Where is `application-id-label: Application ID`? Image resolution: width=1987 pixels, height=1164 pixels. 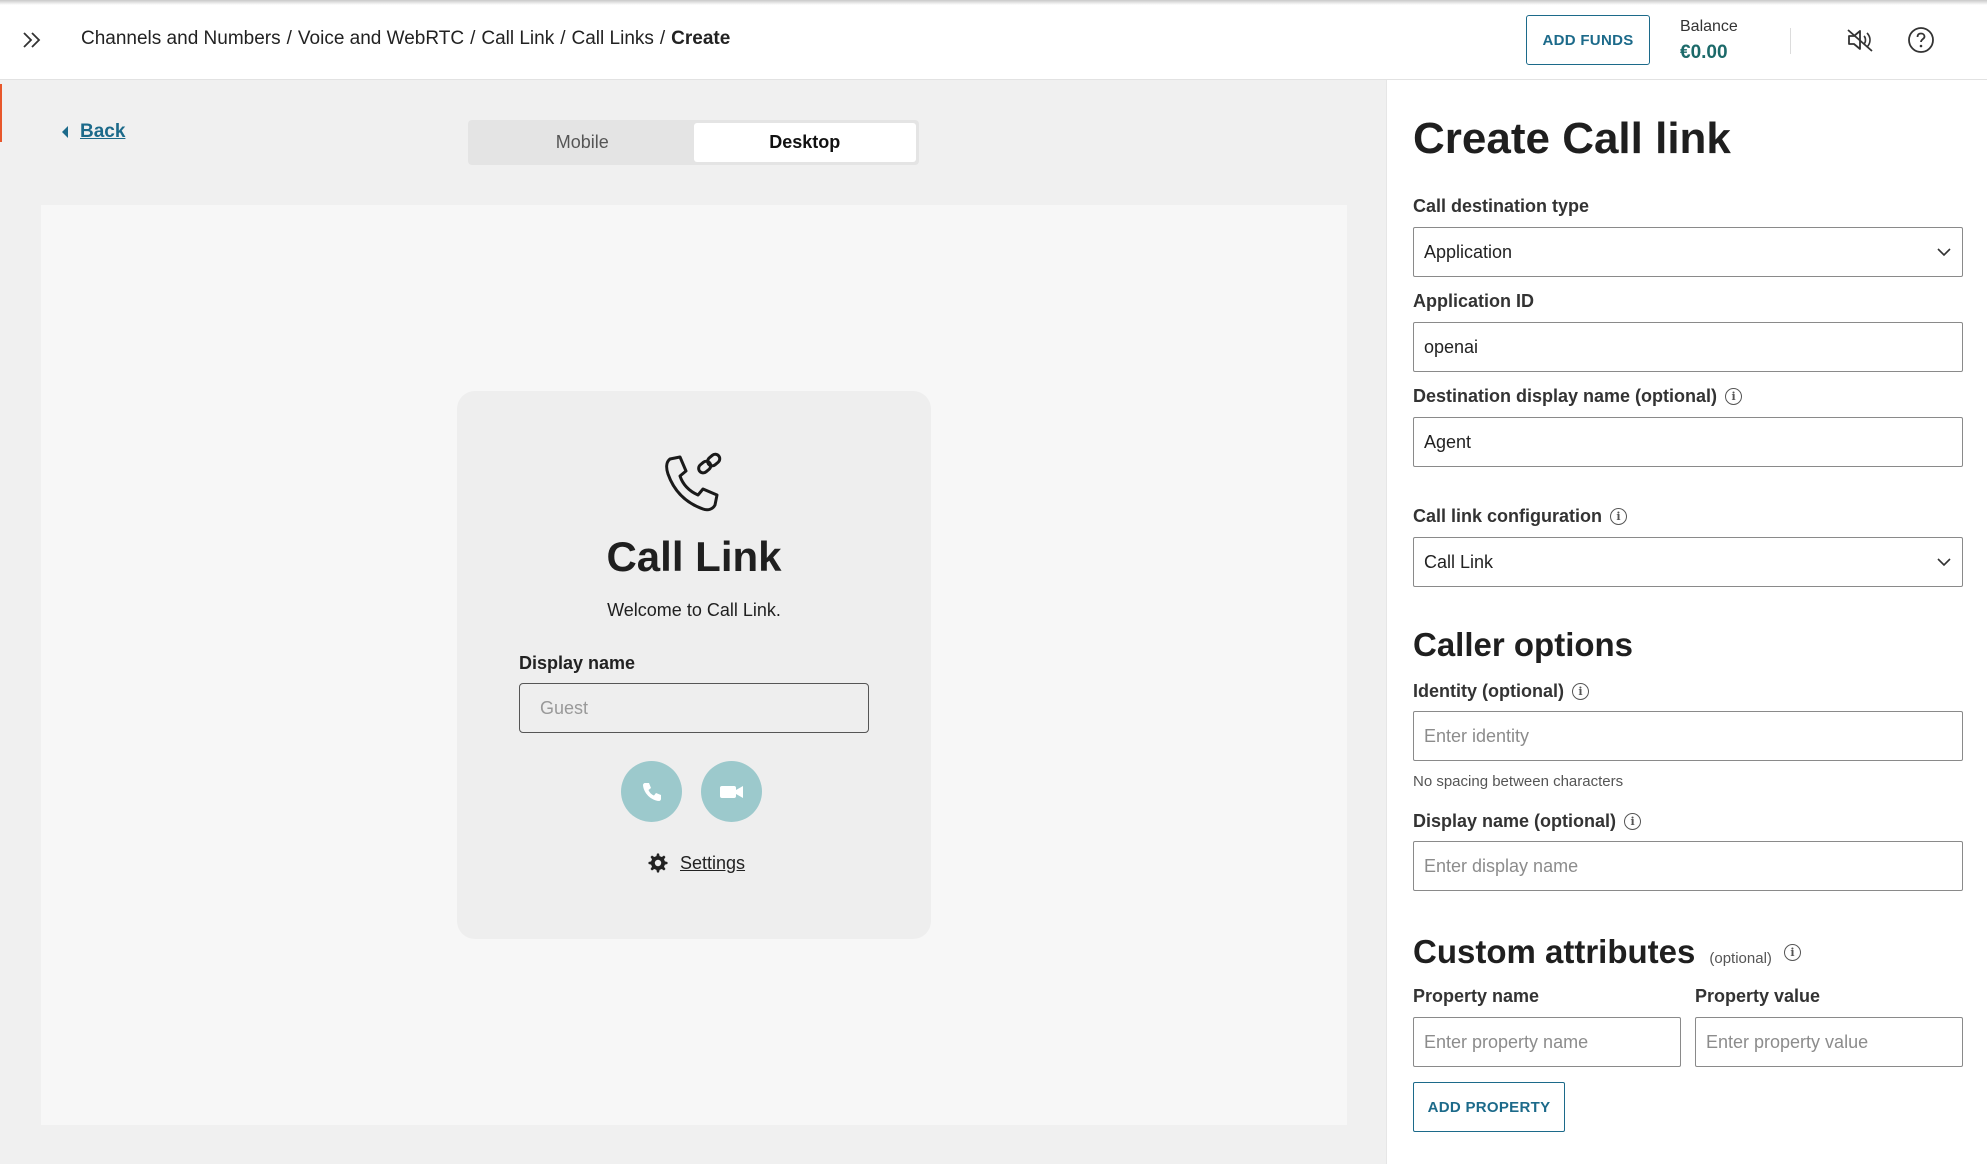
application-id-label: Application ID is located at coordinates (1473, 301).